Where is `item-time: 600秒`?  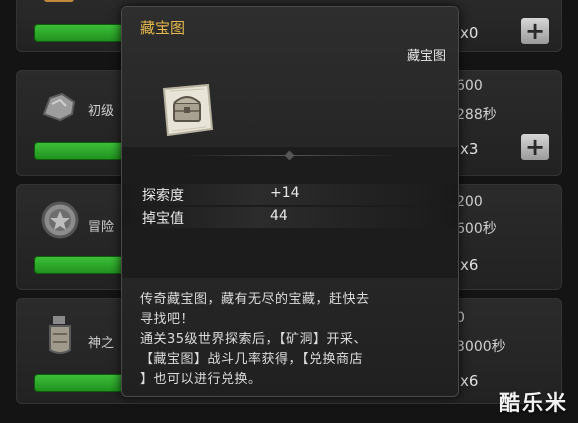 item-time: 600秒 is located at coordinates (476, 229).